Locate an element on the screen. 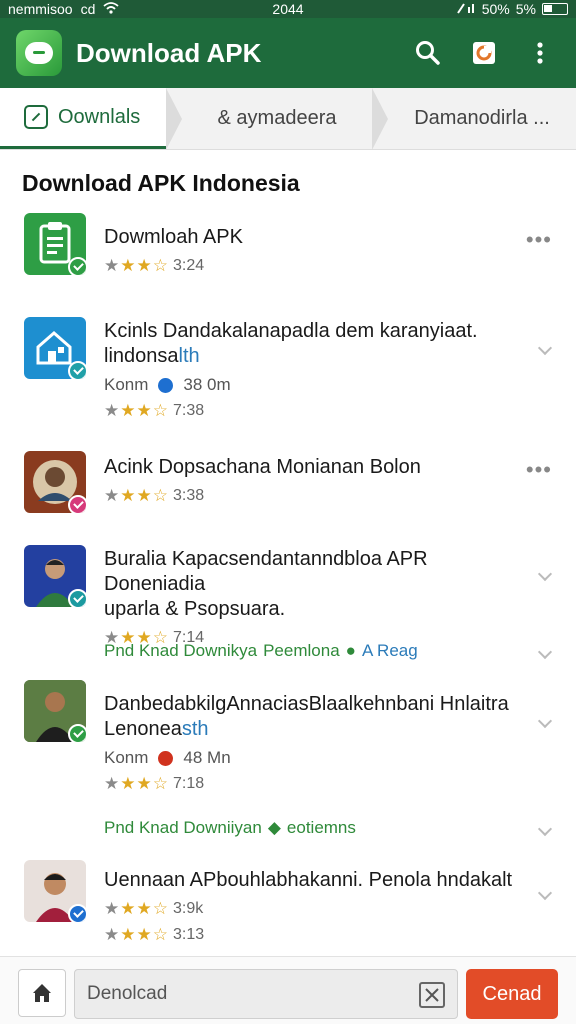 Image resolution: width=576 pixels, height=1024 pixels. more-vert-icon is located at coordinates (540, 53).